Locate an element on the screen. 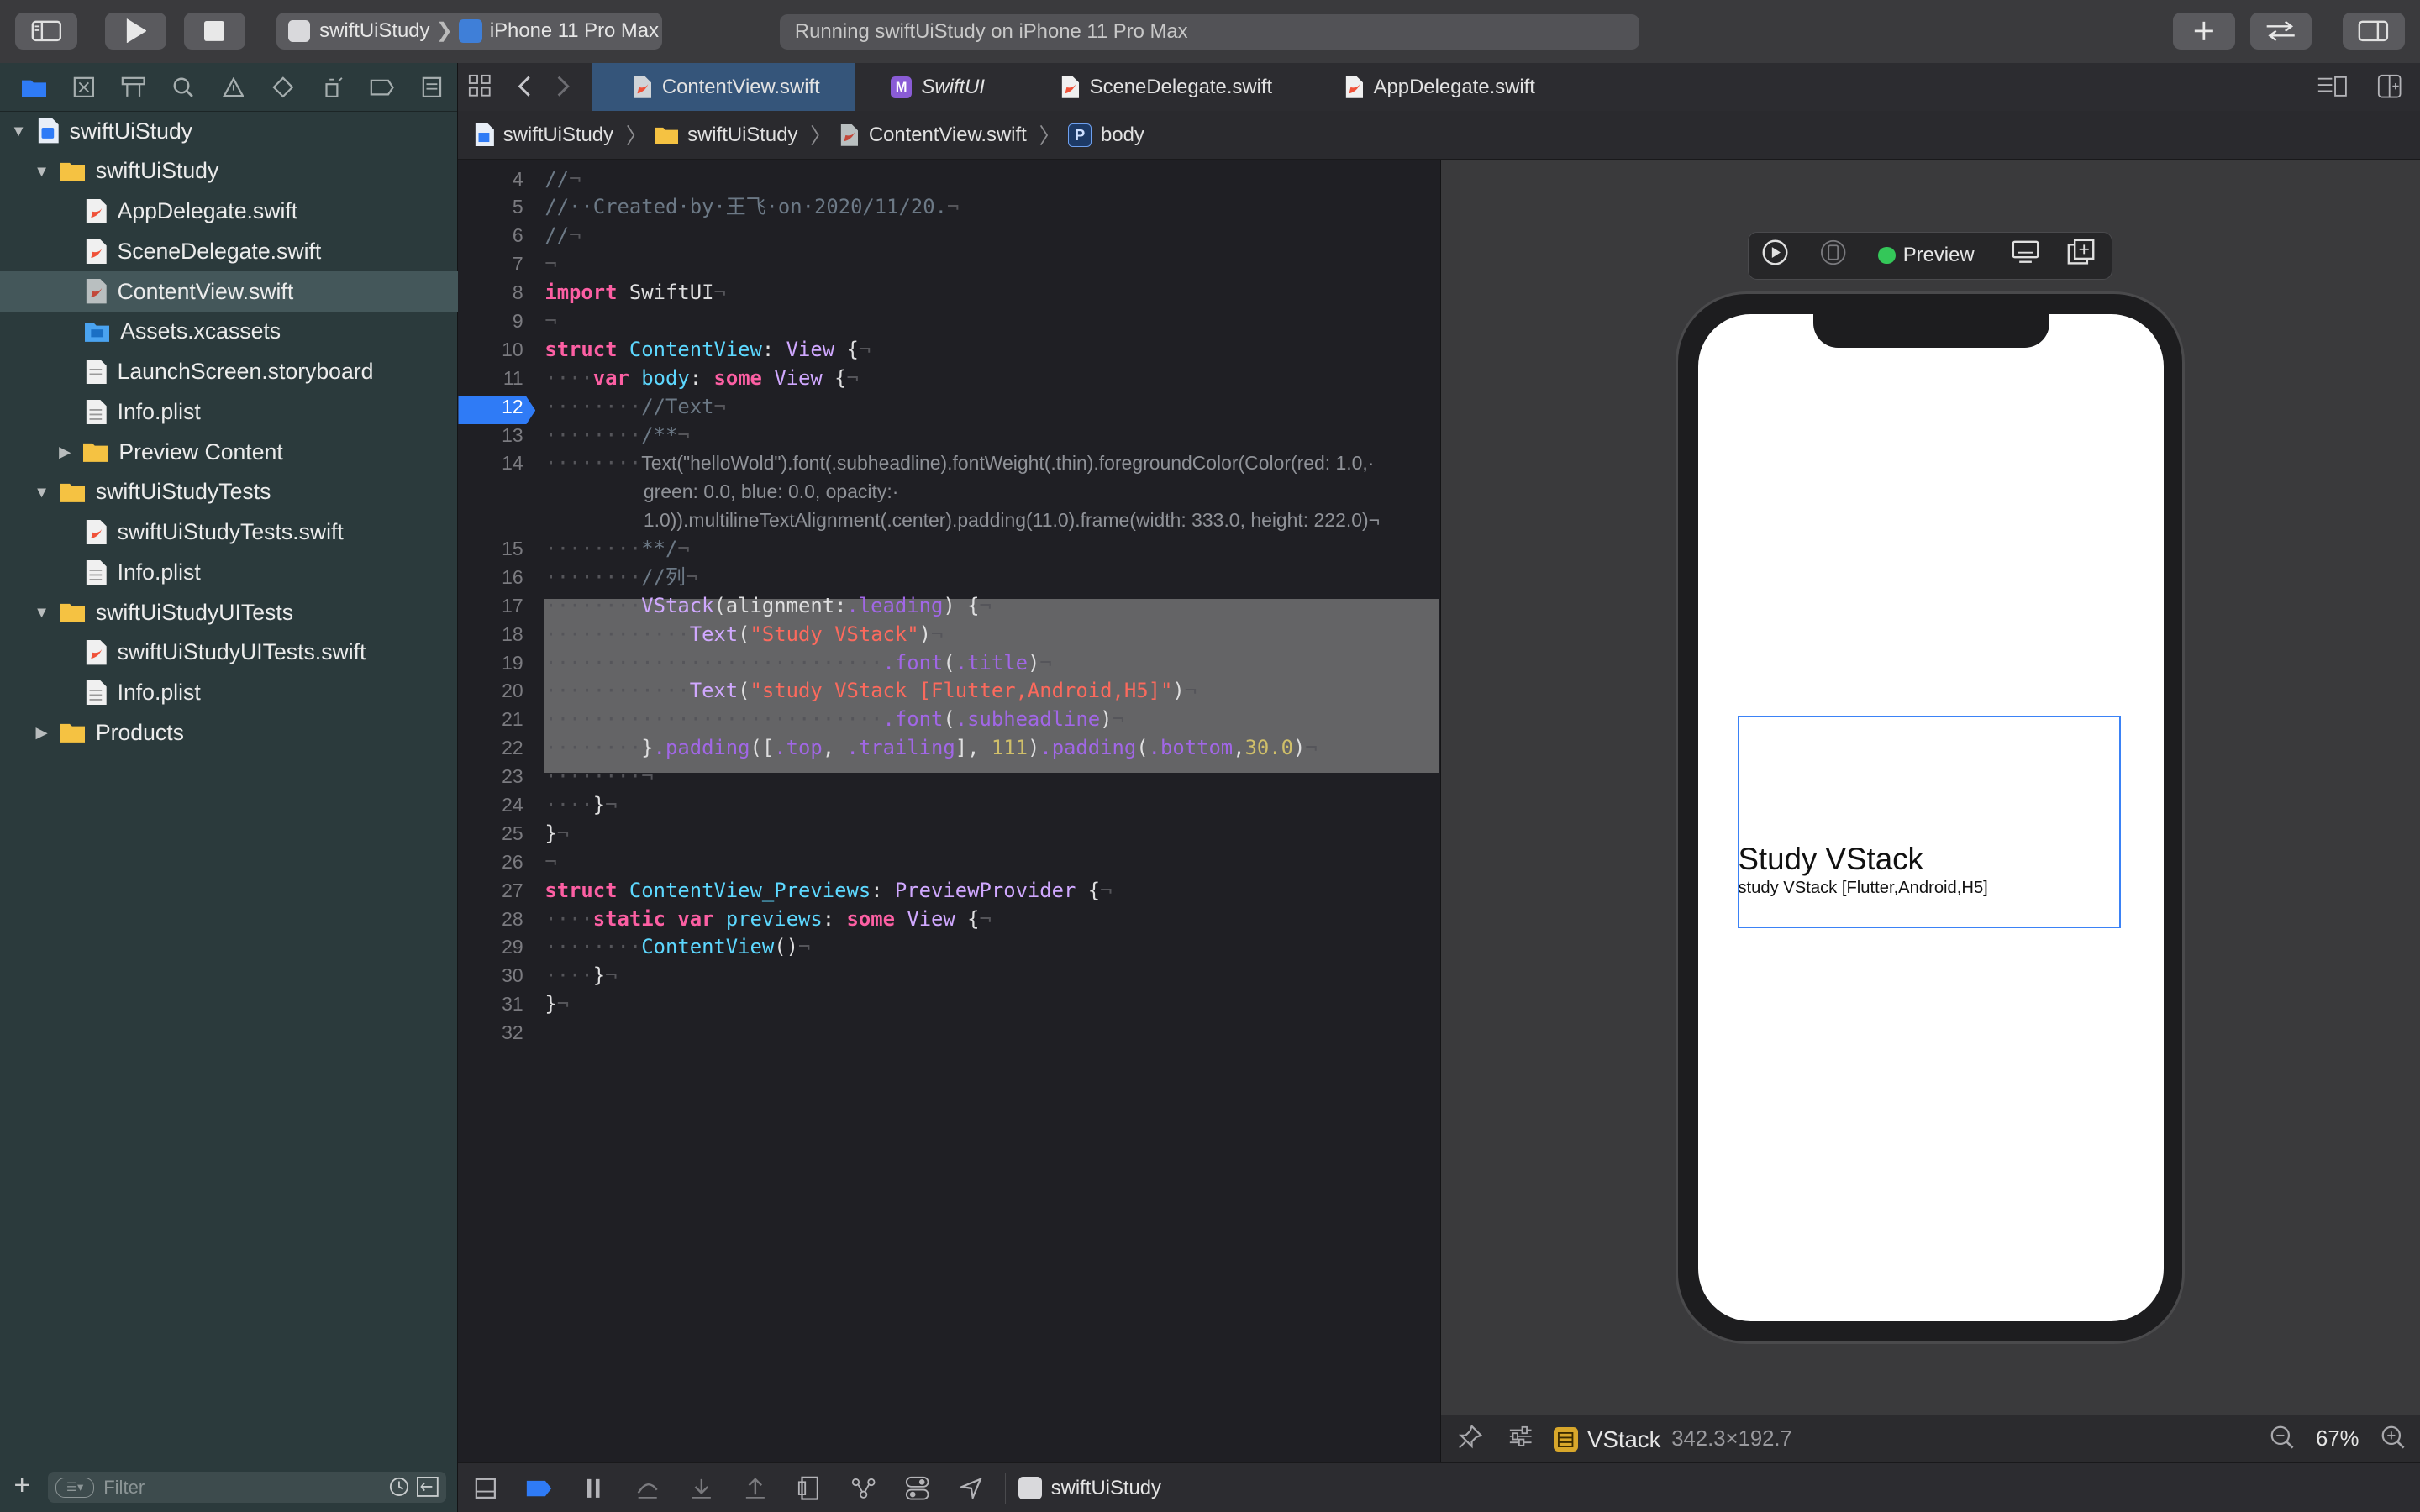 The image size is (2420, 1512). live-preview-icon is located at coordinates (1775, 255).